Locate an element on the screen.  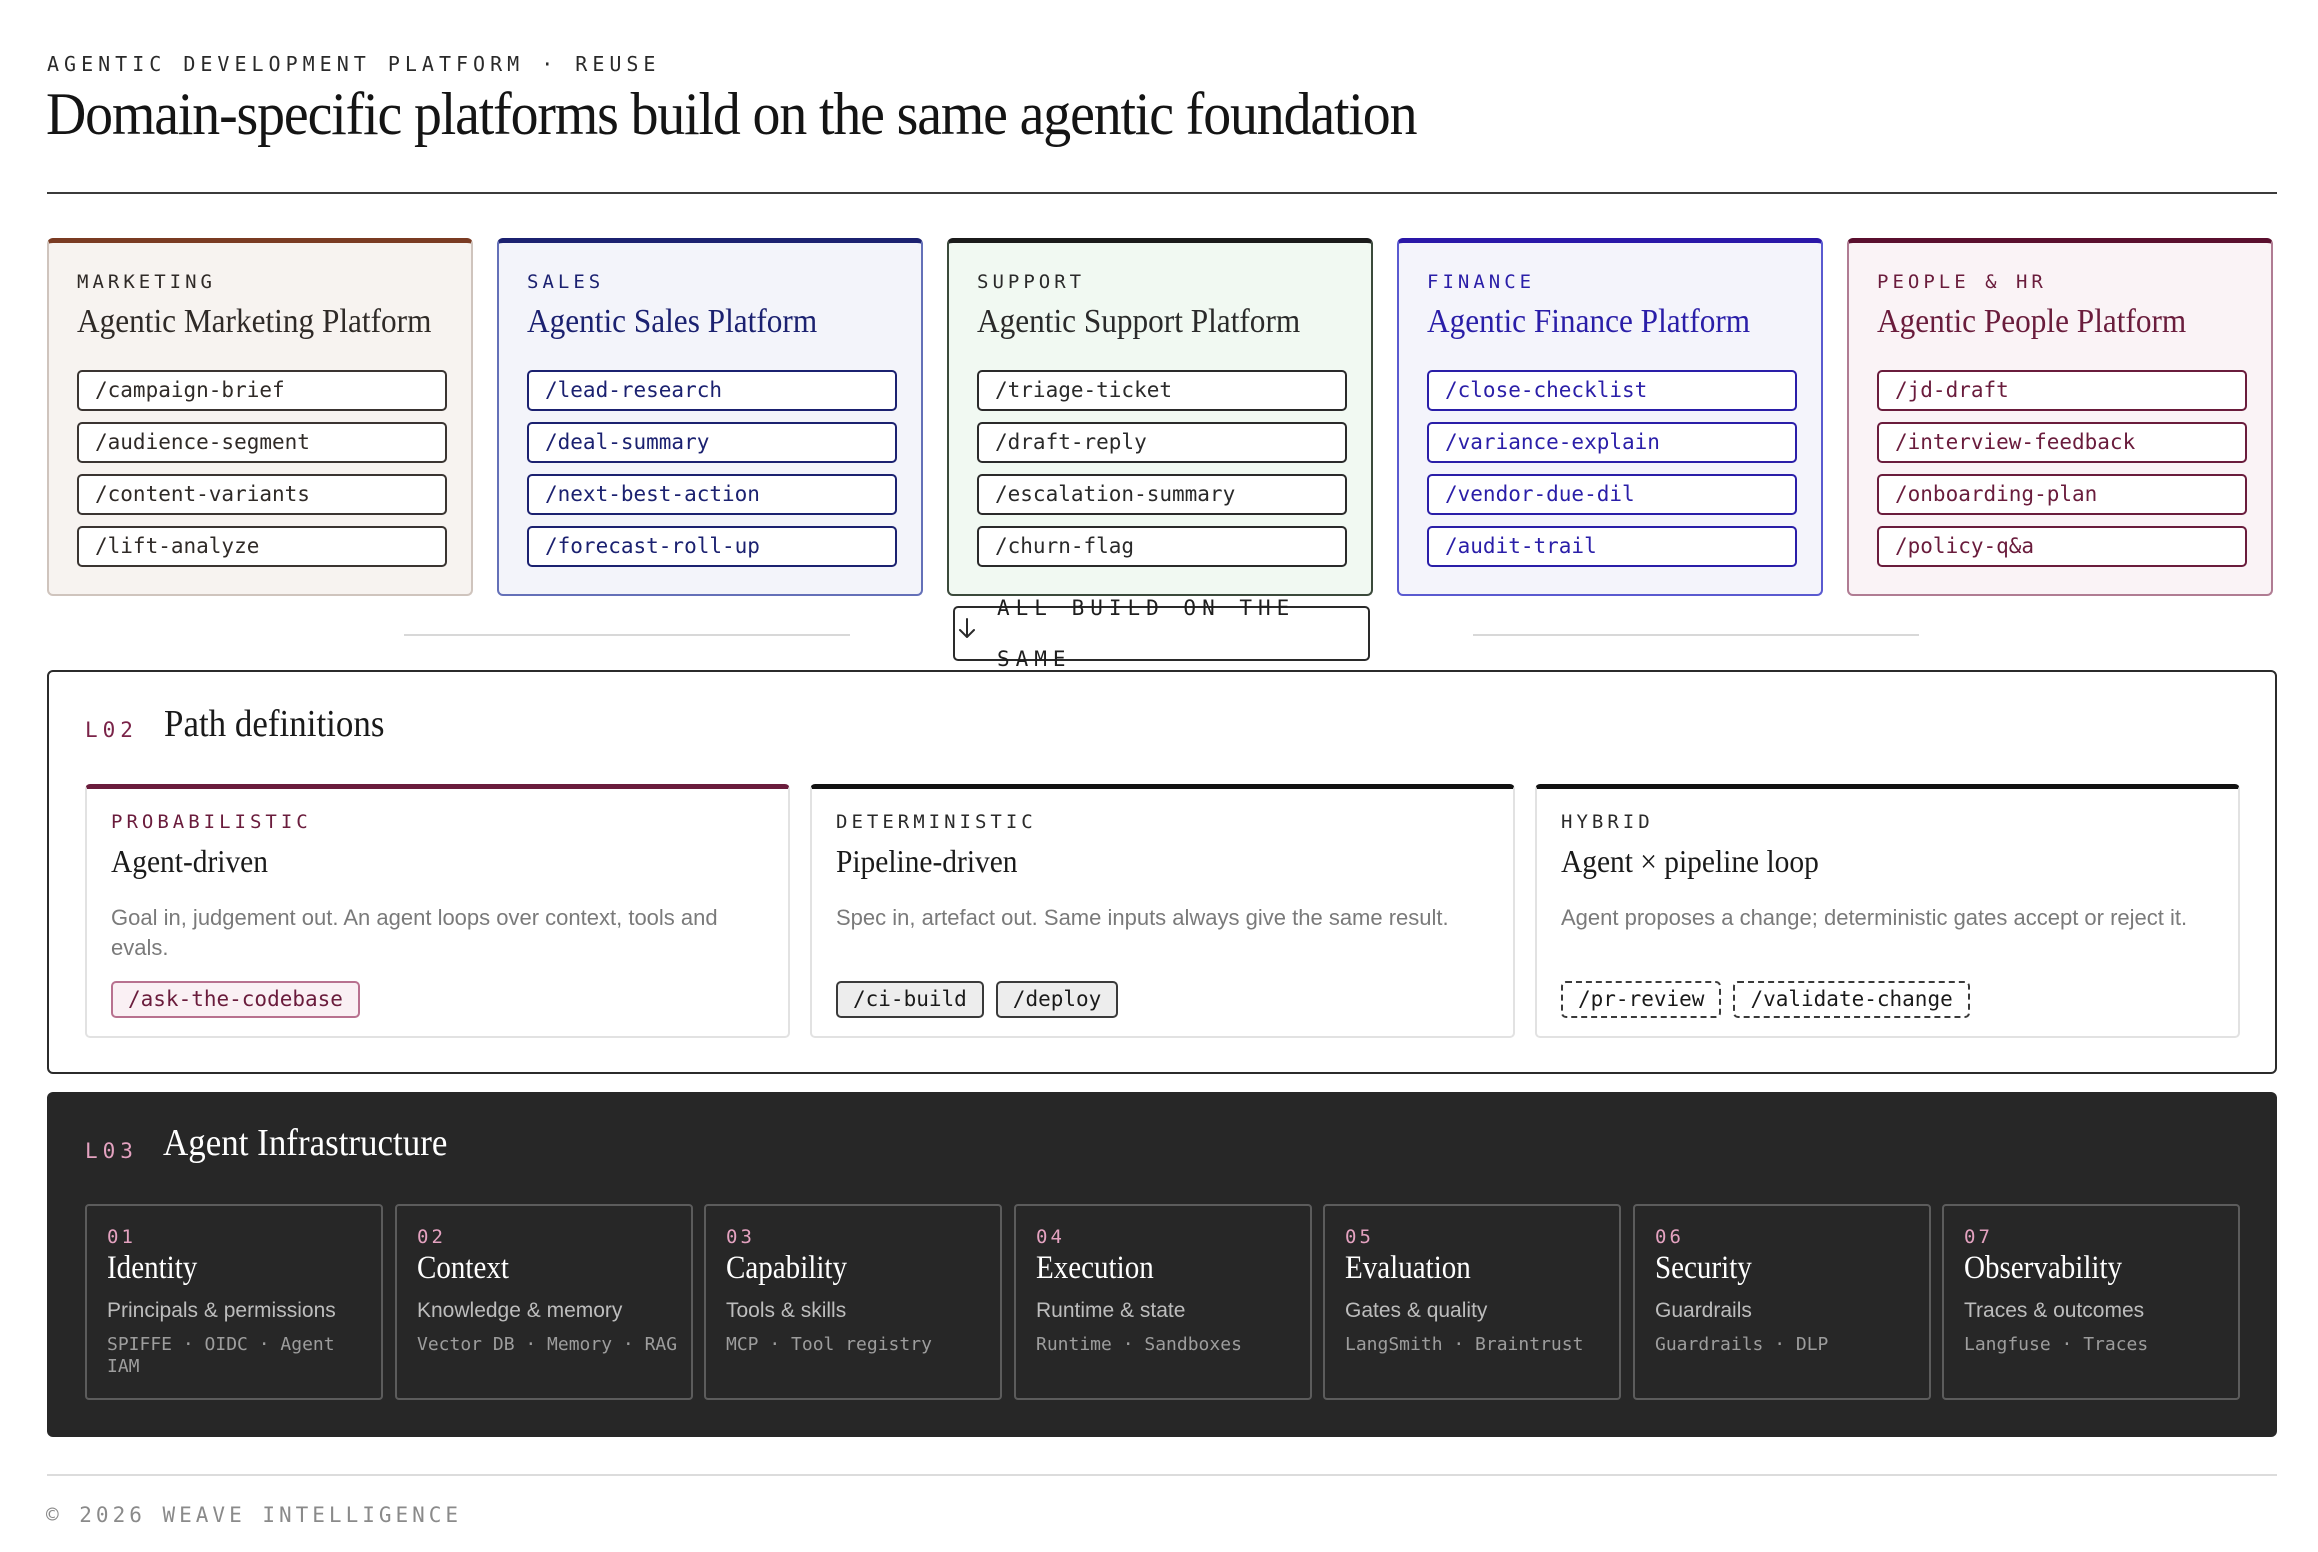
command-chip: /triage-ticket is located at coordinates (1162, 390).